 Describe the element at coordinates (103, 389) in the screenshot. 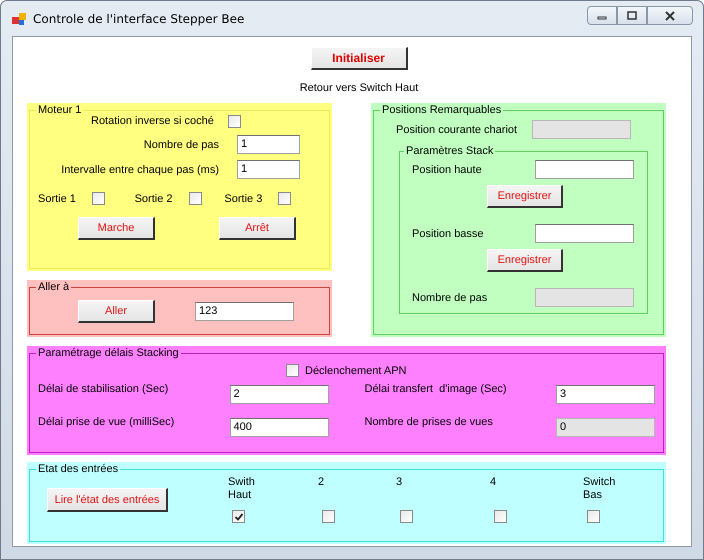

I see `field-label: Délai de stabilisation (Sec)` at that location.